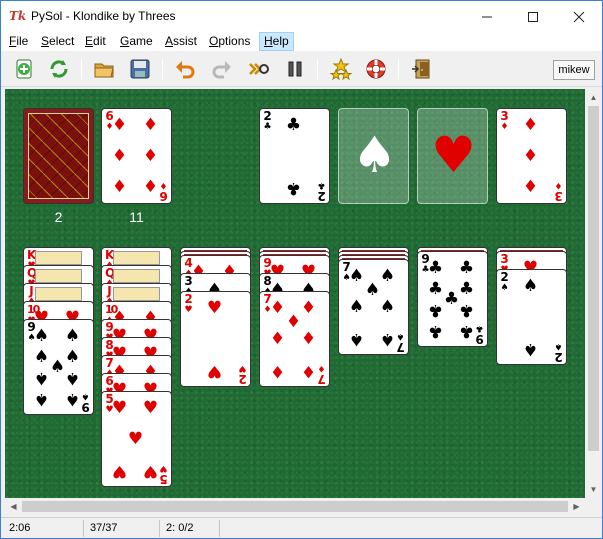 This screenshot has width=603, height=539. I want to click on redo-icon, so click(221, 70).